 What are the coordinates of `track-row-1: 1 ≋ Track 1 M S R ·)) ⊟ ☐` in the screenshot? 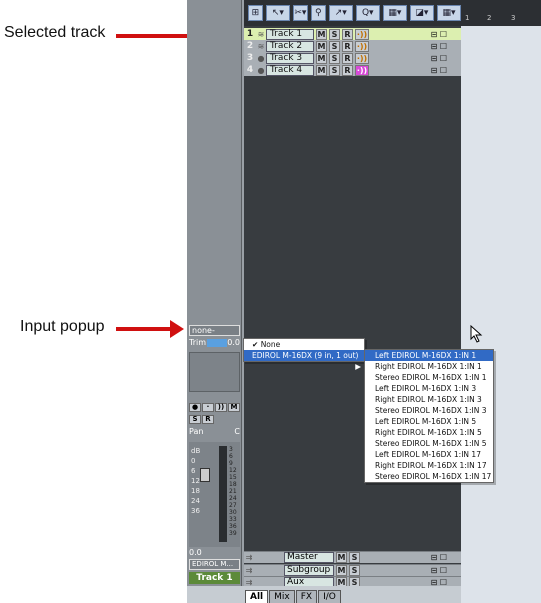 It's located at (352, 34).